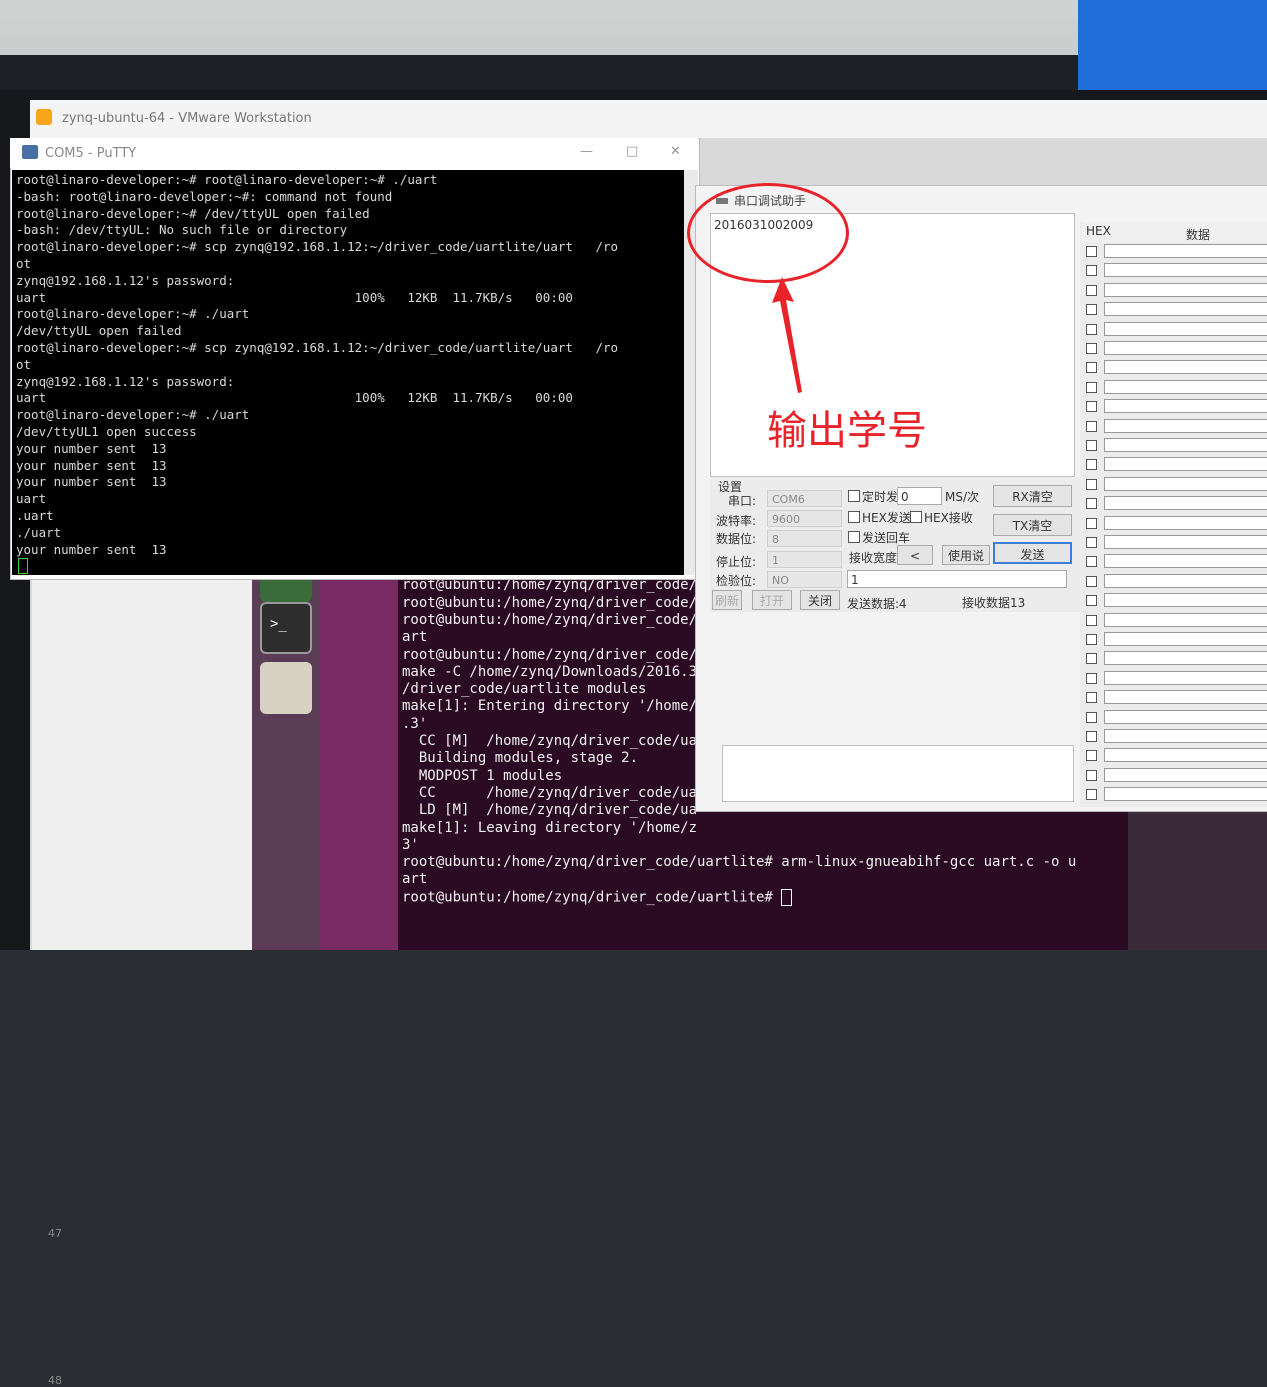 The width and height of the screenshot is (1267, 1387). I want to click on timed-send-input: 0, so click(919, 496).